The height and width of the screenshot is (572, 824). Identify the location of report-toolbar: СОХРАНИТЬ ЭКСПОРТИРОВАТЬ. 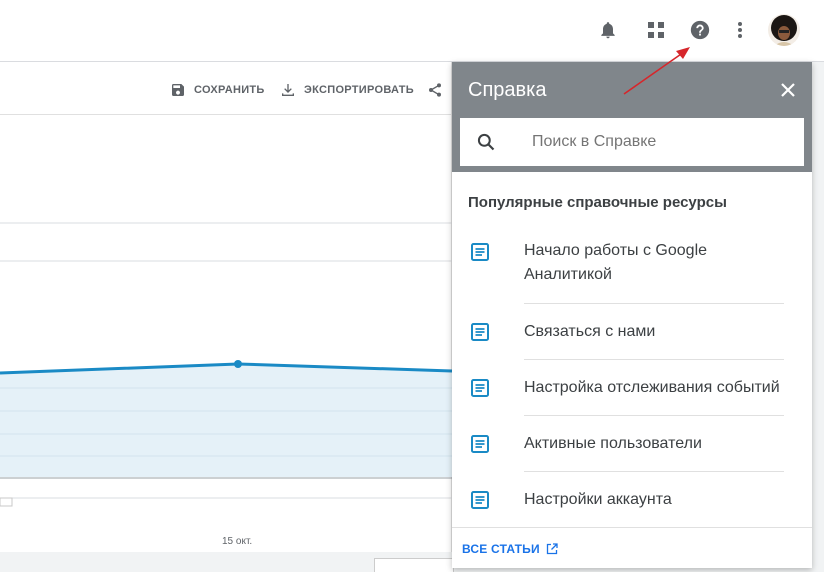
(226, 88).